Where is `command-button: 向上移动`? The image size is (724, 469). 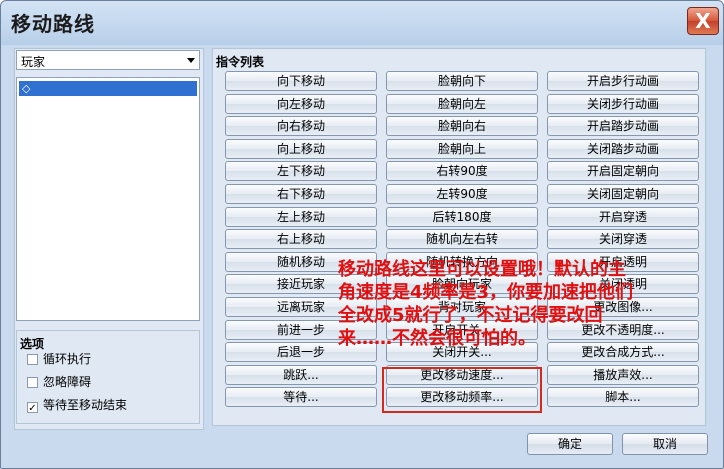
command-button: 向上移动 is located at coordinates (301, 148).